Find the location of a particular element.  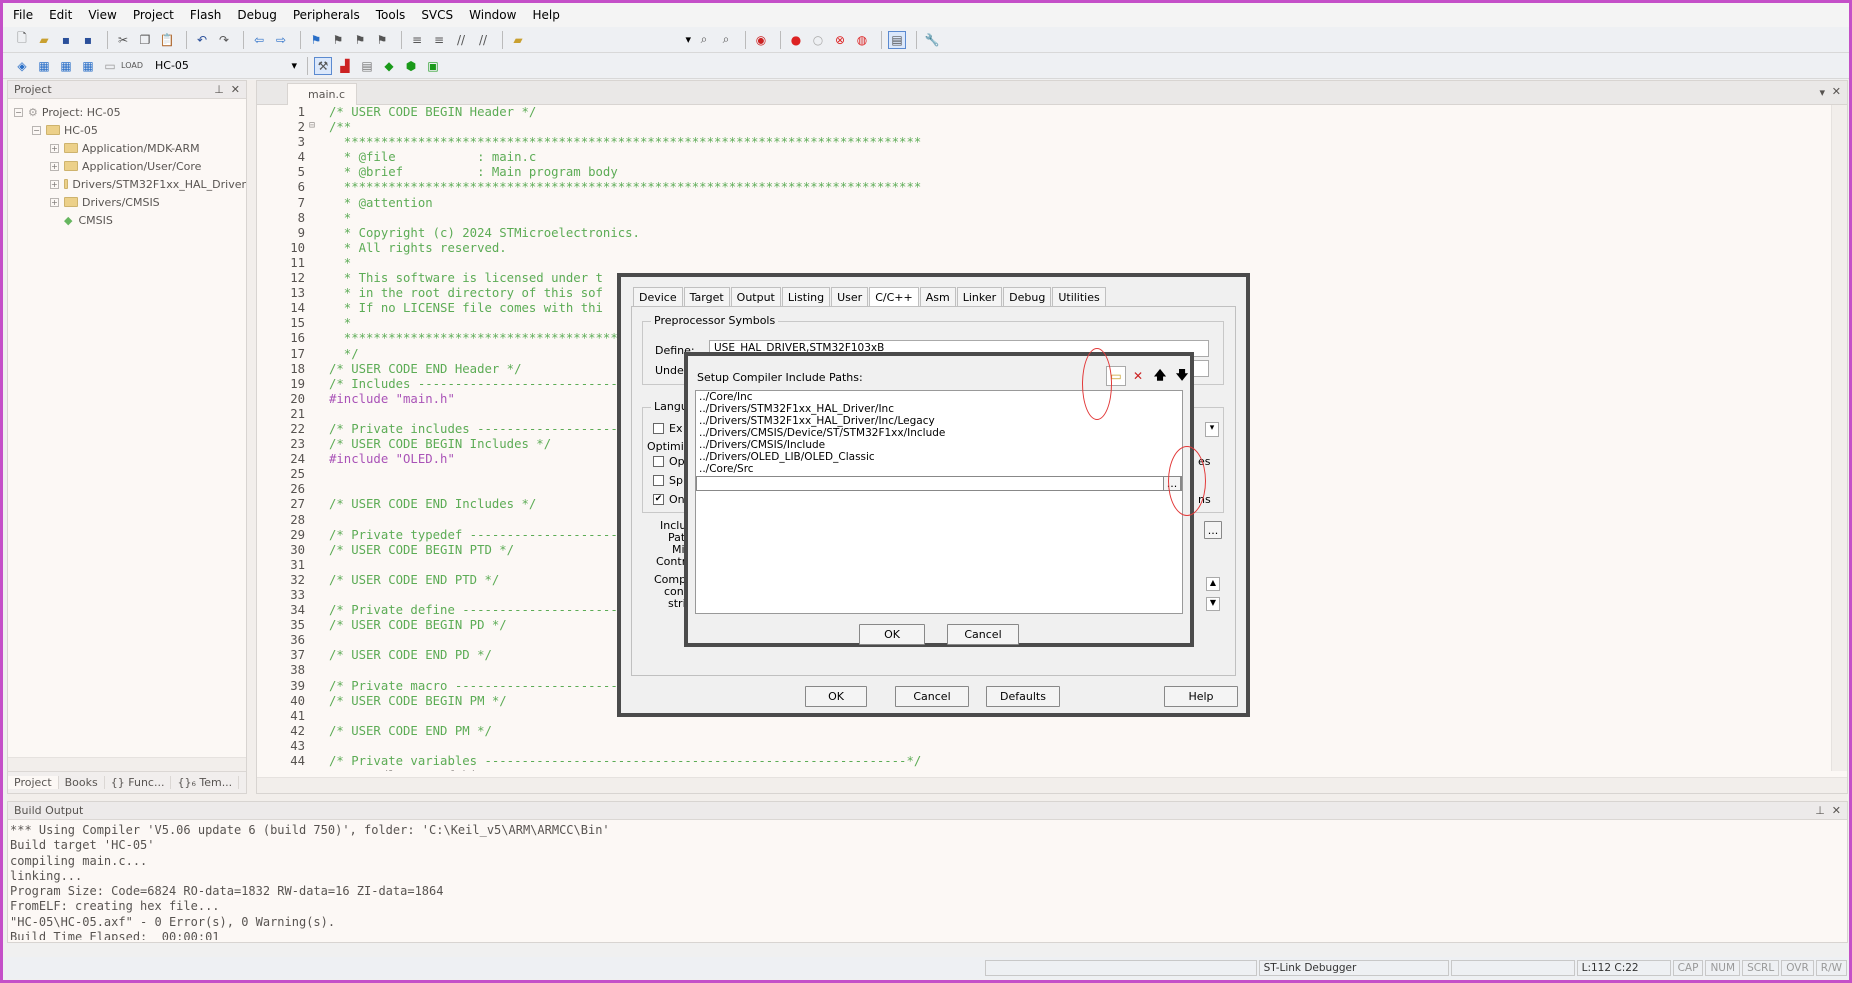

save-icon: ▪ is located at coordinates (66, 40).